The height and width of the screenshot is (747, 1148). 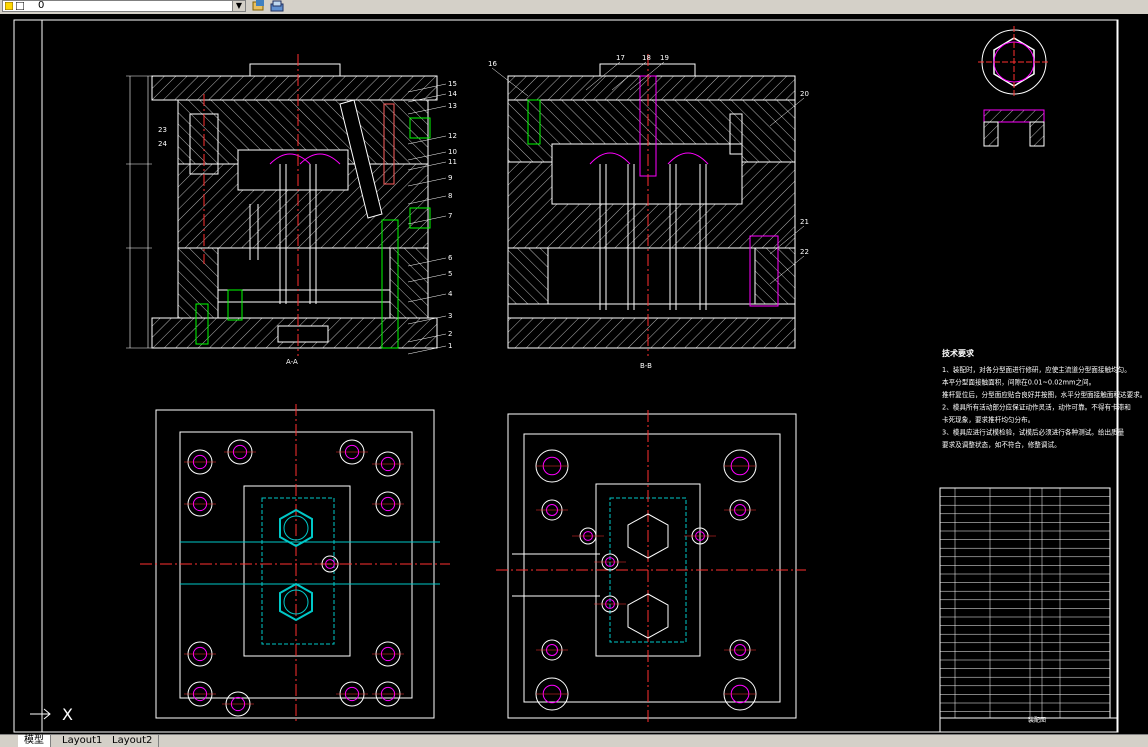 I want to click on plan-view-right, so click(x=651, y=567).